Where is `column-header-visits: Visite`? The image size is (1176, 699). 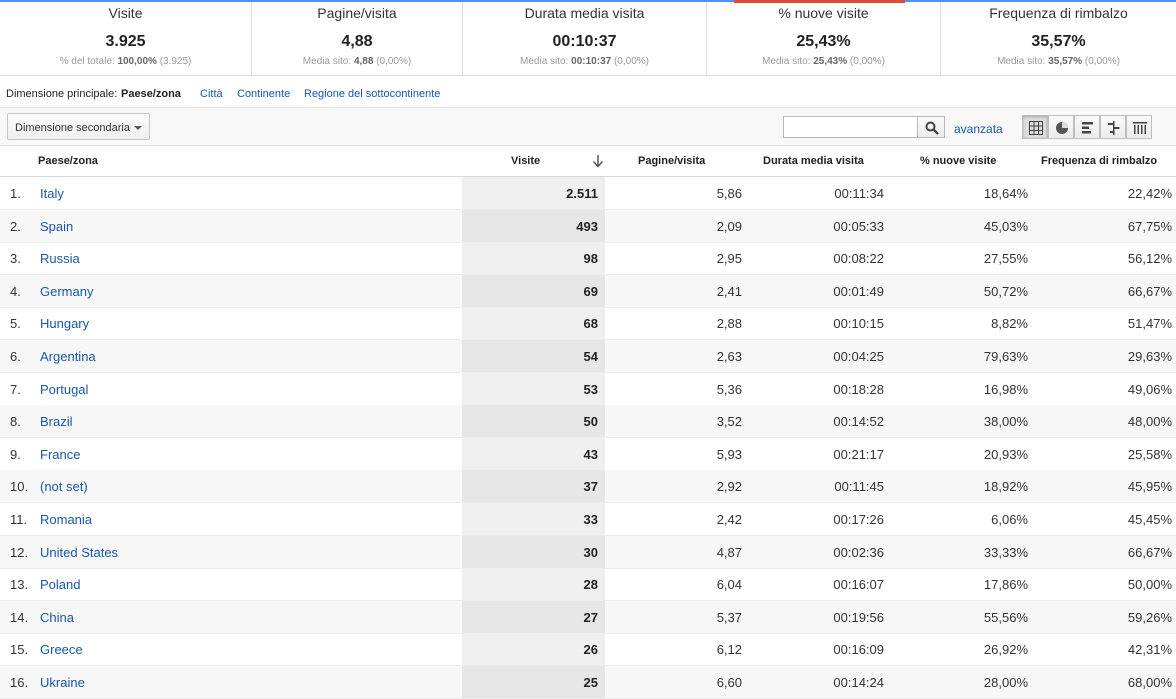
column-header-visits: Visite is located at coordinates (525, 161).